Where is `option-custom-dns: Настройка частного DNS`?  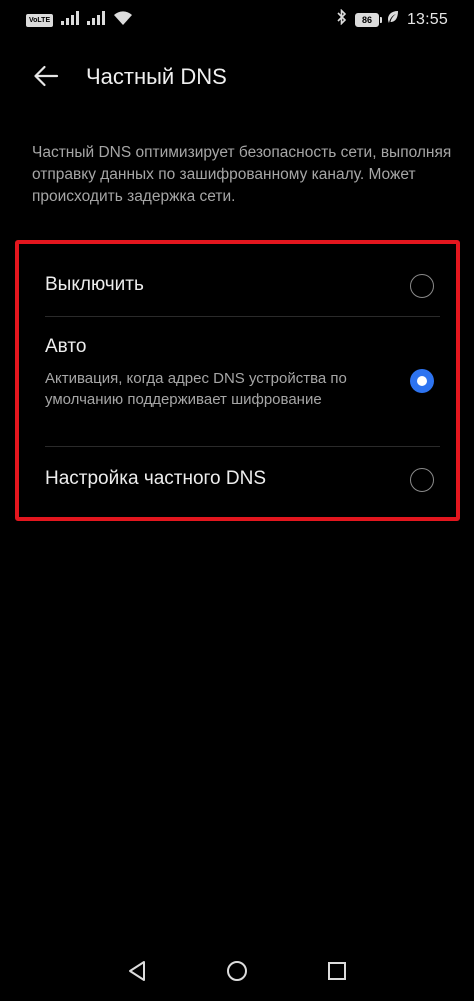
option-custom-dns: Настройка частного DNS is located at coordinates (237, 480).